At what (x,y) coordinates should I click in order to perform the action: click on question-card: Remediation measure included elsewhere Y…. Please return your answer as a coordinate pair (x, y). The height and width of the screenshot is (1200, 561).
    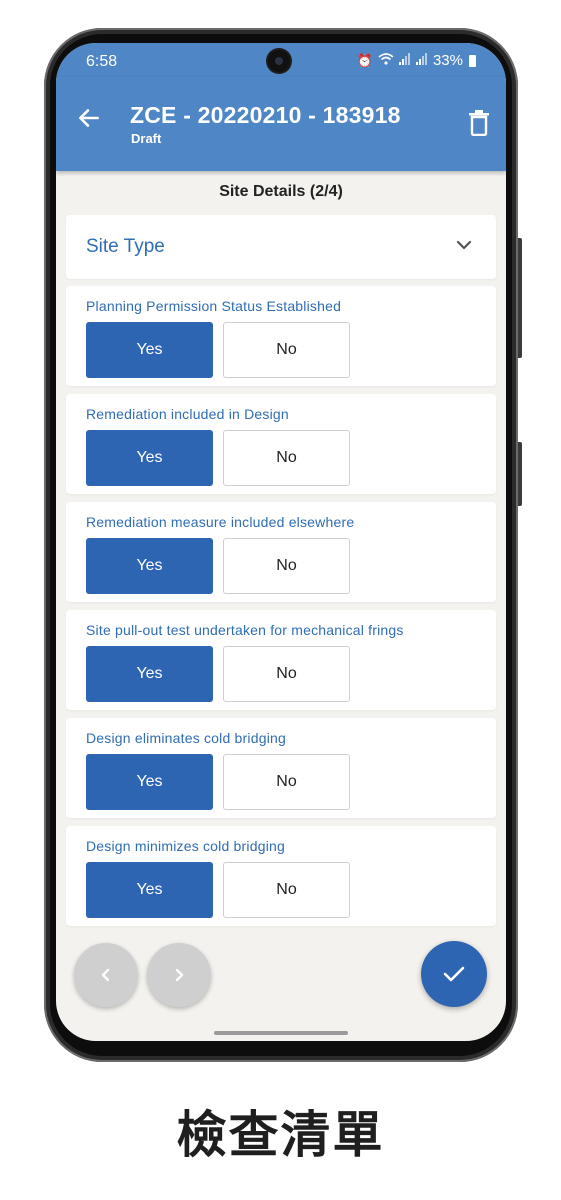
    Looking at the image, I should click on (281, 552).